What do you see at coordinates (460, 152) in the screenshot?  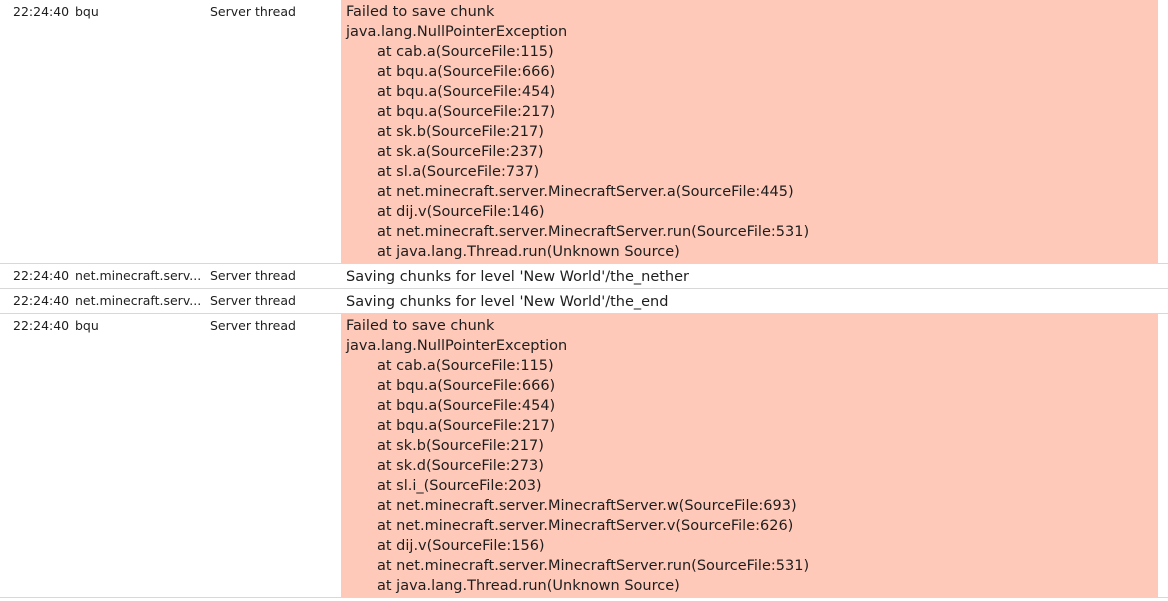 I see `stack-frame-line: at sk.a(SourceFile:237)` at bounding box center [460, 152].